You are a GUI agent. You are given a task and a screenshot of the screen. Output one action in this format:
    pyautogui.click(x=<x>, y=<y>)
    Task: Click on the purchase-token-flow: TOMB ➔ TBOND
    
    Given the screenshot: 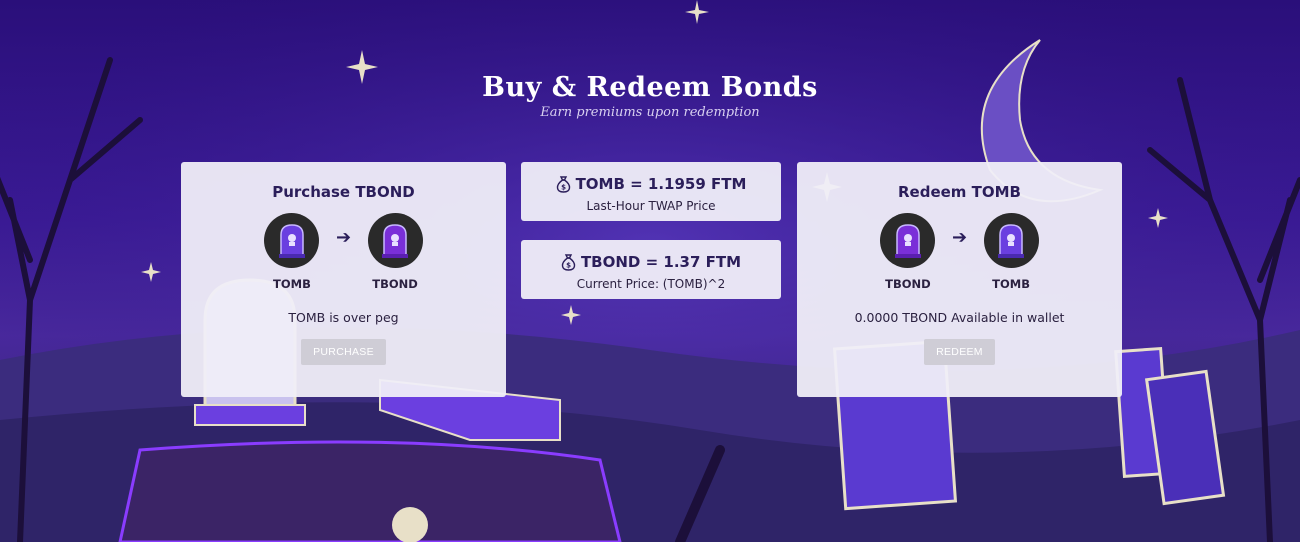 What is the action you would take?
    pyautogui.click(x=343, y=252)
    